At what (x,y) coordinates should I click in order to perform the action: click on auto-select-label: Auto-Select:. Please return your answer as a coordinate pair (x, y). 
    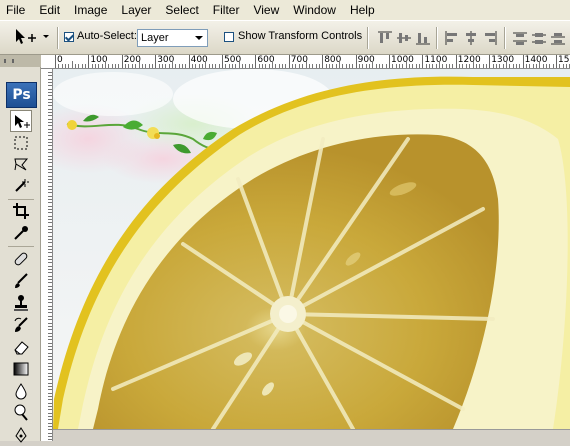
    Looking at the image, I should click on (107, 36).